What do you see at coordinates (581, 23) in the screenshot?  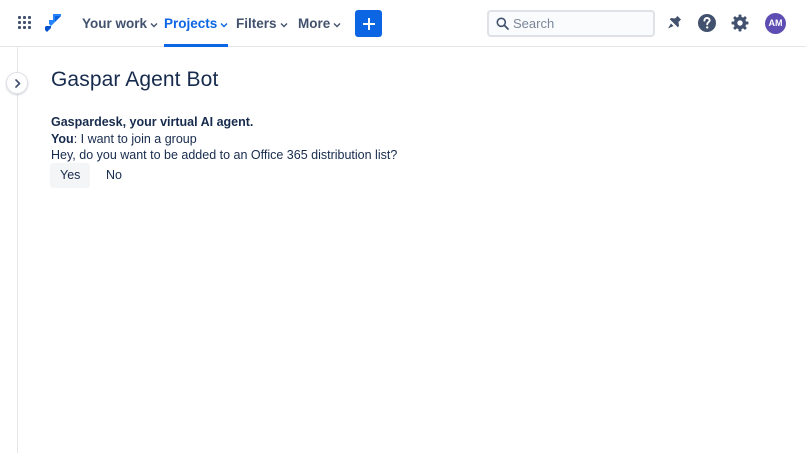 I see `search-input` at bounding box center [581, 23].